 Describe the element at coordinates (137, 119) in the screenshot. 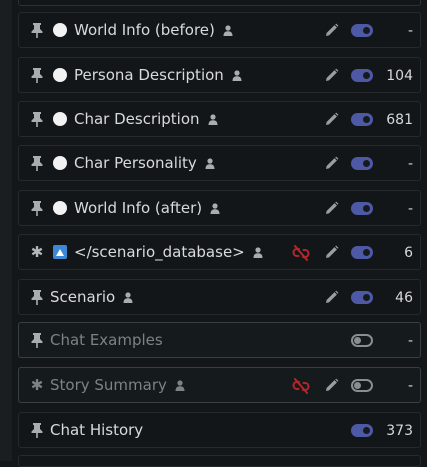

I see `prompt-name-label: Char Description` at that location.